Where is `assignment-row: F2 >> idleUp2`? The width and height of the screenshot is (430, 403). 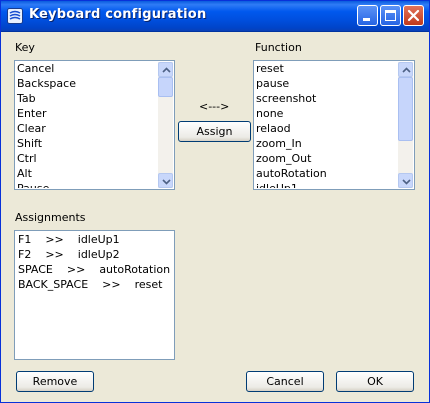 assignment-row: F2 >> idleUp2 is located at coordinates (94, 255).